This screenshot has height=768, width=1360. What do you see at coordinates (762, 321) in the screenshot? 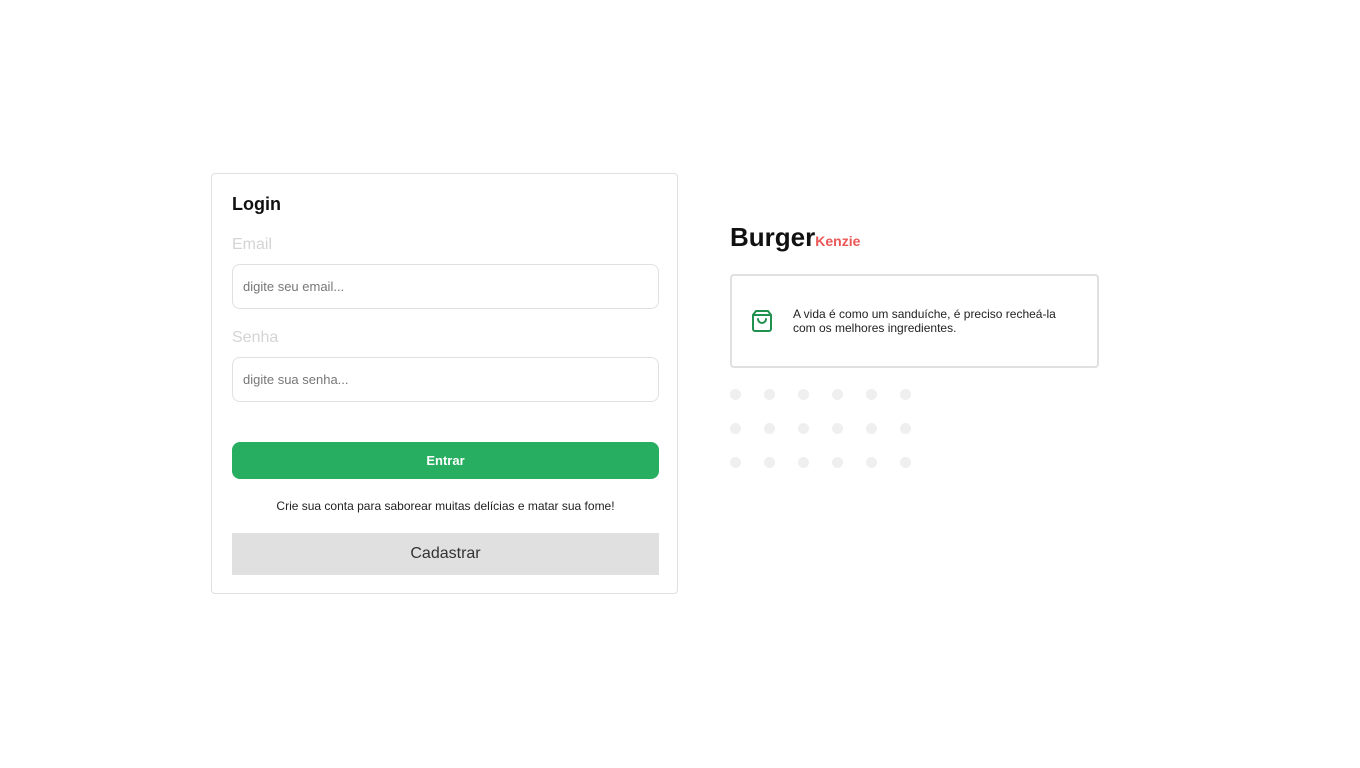
I see `shopping-bag-icon` at bounding box center [762, 321].